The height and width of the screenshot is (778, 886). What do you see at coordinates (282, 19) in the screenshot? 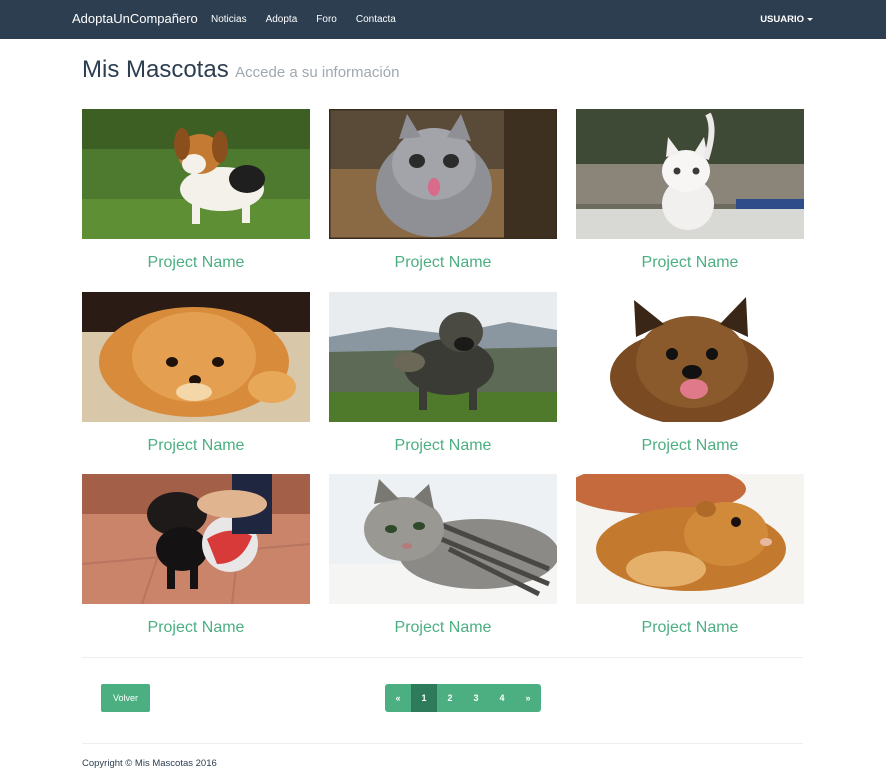
I see `nav-link-adopta: Adopta` at bounding box center [282, 19].